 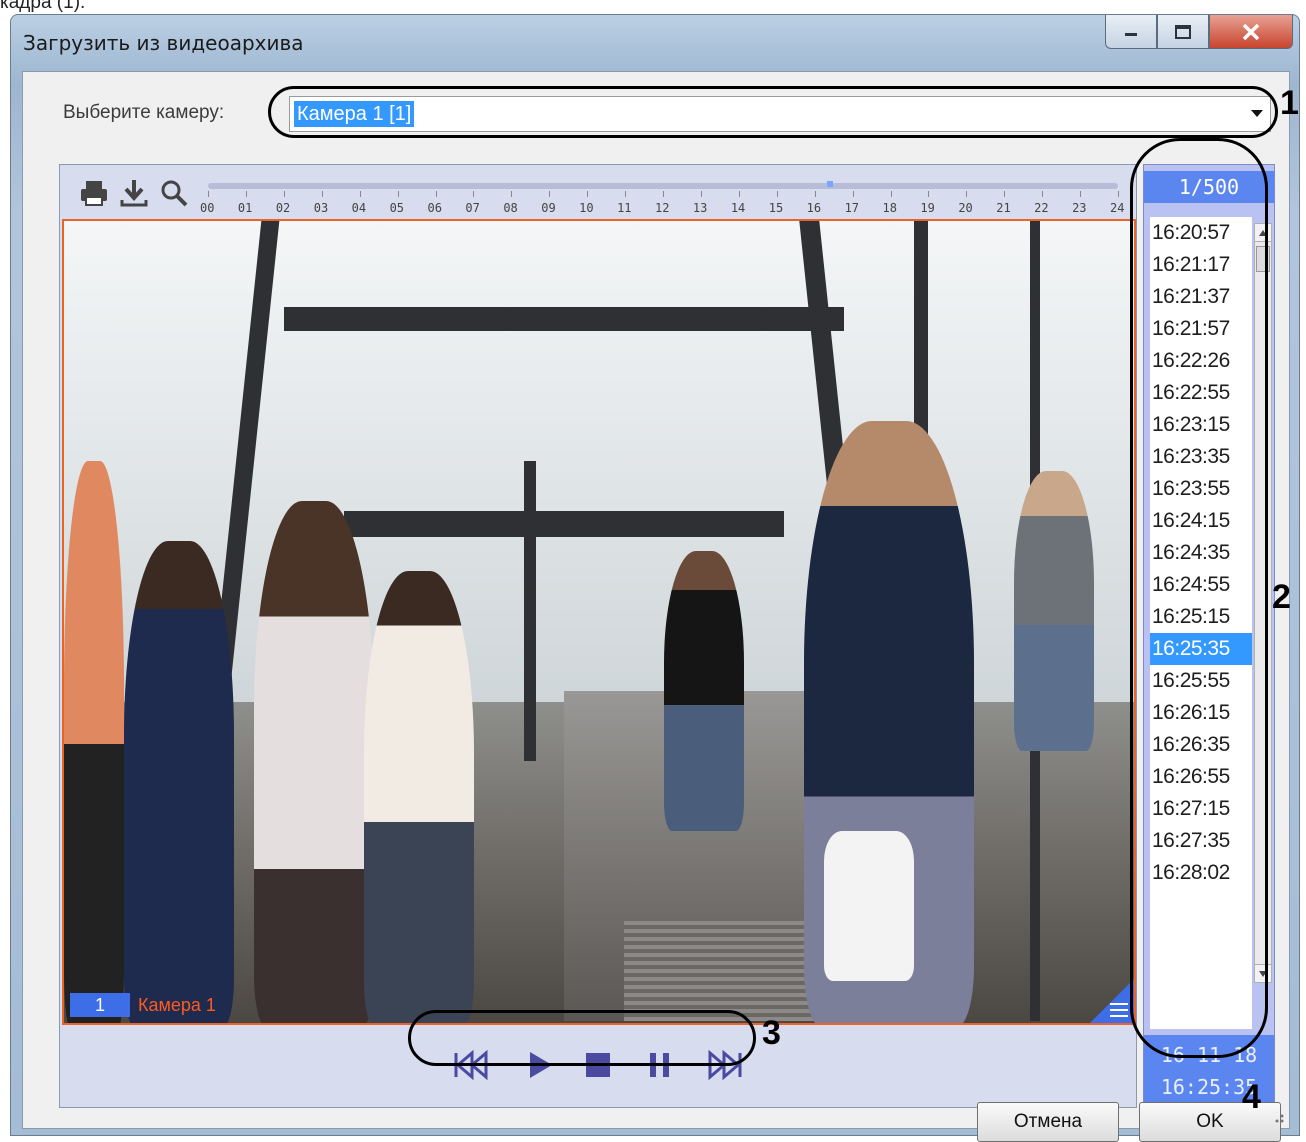 What do you see at coordinates (852, 208) in the screenshot?
I see `timeline-hour-label: 17` at bounding box center [852, 208].